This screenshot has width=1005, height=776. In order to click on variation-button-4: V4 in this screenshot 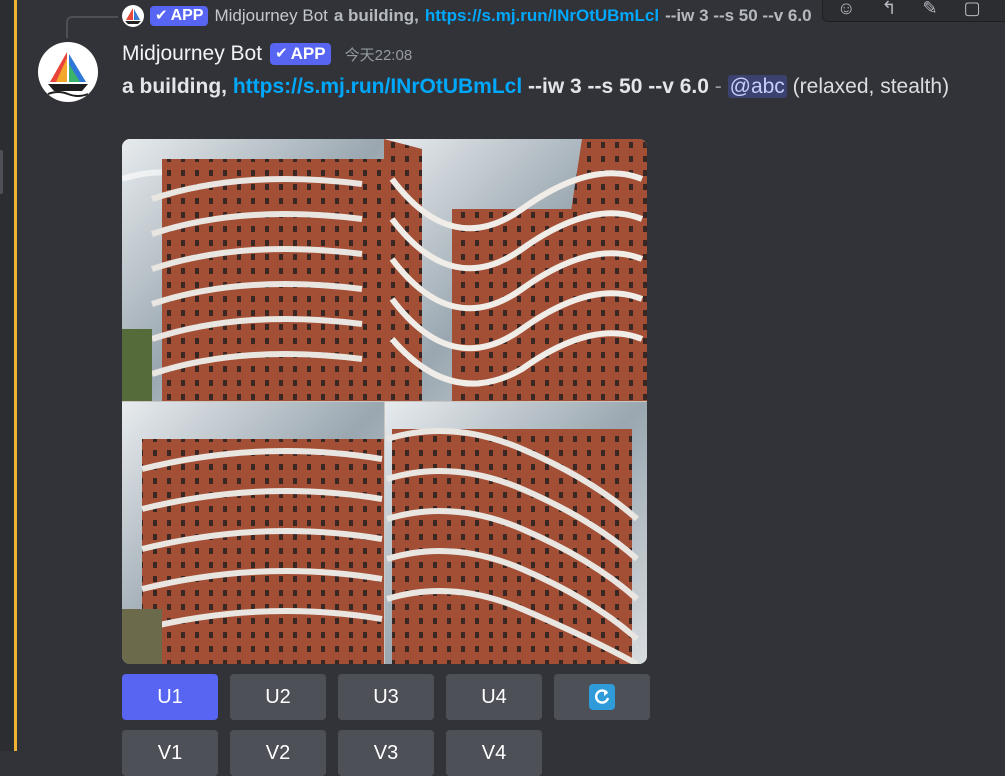, I will do `click(494, 753)`.